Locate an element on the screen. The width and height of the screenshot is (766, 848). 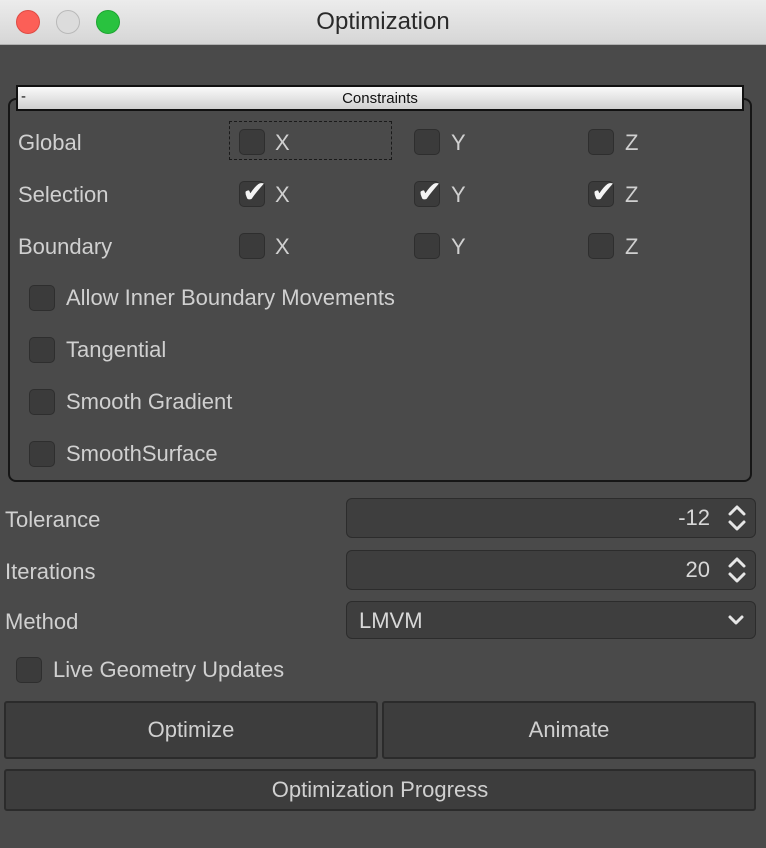
boundary-z-checkbox is located at coordinates (601, 246).